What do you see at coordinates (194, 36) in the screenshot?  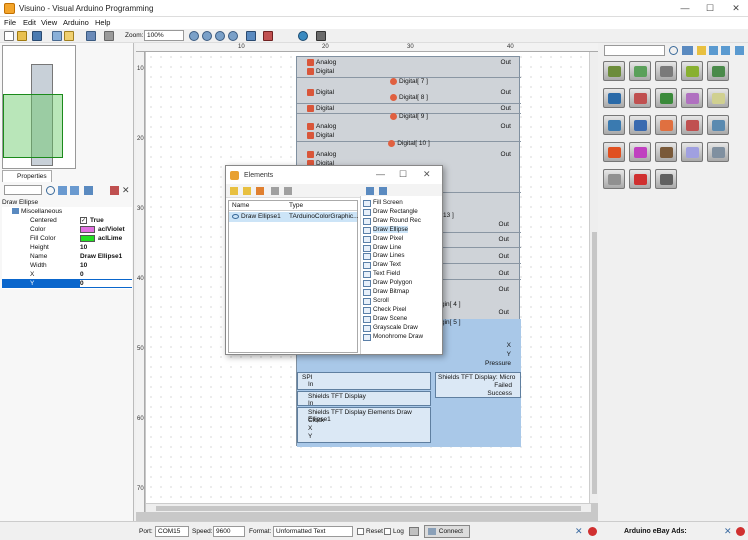 I see `zoom-in-icon` at bounding box center [194, 36].